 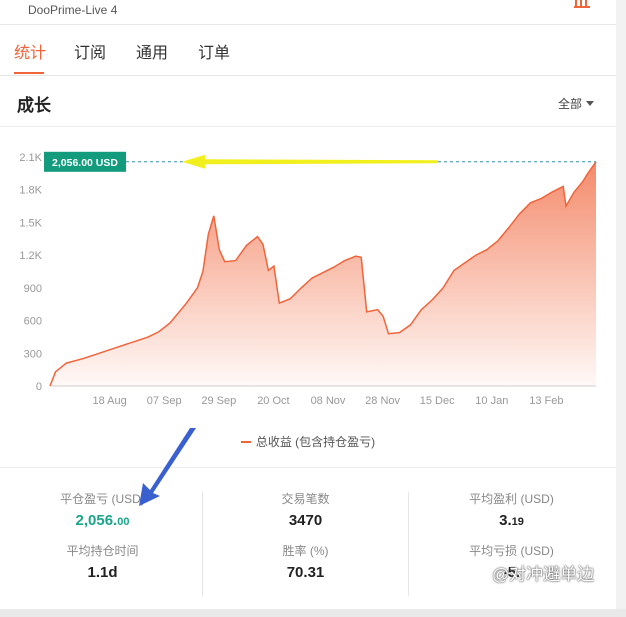 What do you see at coordinates (382, 401) in the screenshot?
I see `x-tick-label: 28 Nov` at bounding box center [382, 401].